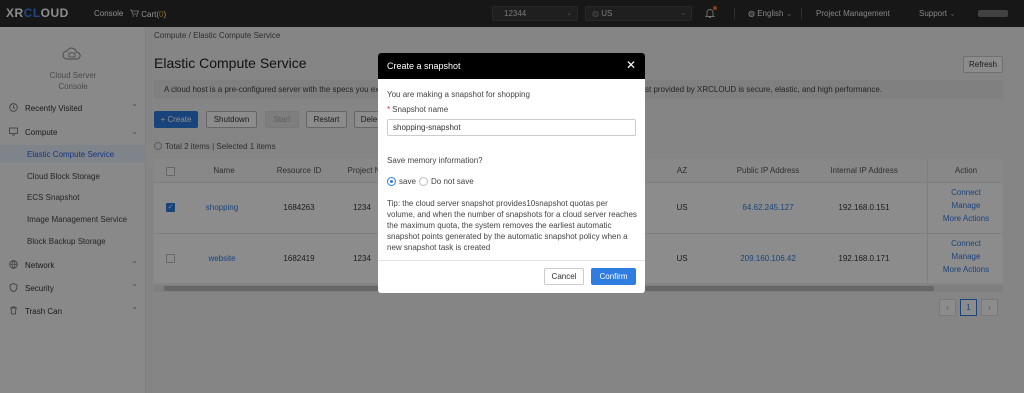 Image resolution: width=1024 pixels, height=393 pixels. Describe the element at coordinates (511, 260) in the screenshot. I see `dialog-footer-divider` at that location.